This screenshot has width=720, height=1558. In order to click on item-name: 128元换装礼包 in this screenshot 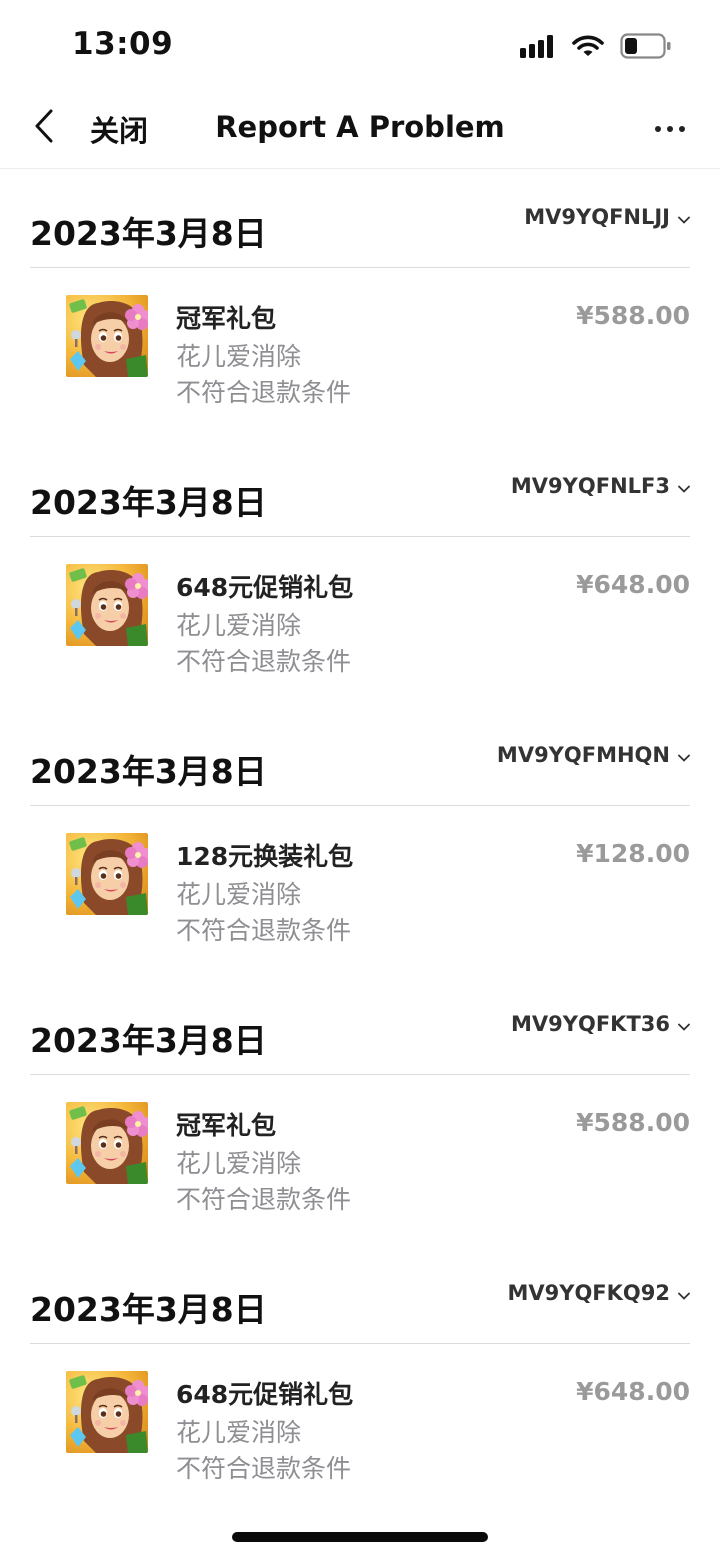, I will do `click(265, 856)`.